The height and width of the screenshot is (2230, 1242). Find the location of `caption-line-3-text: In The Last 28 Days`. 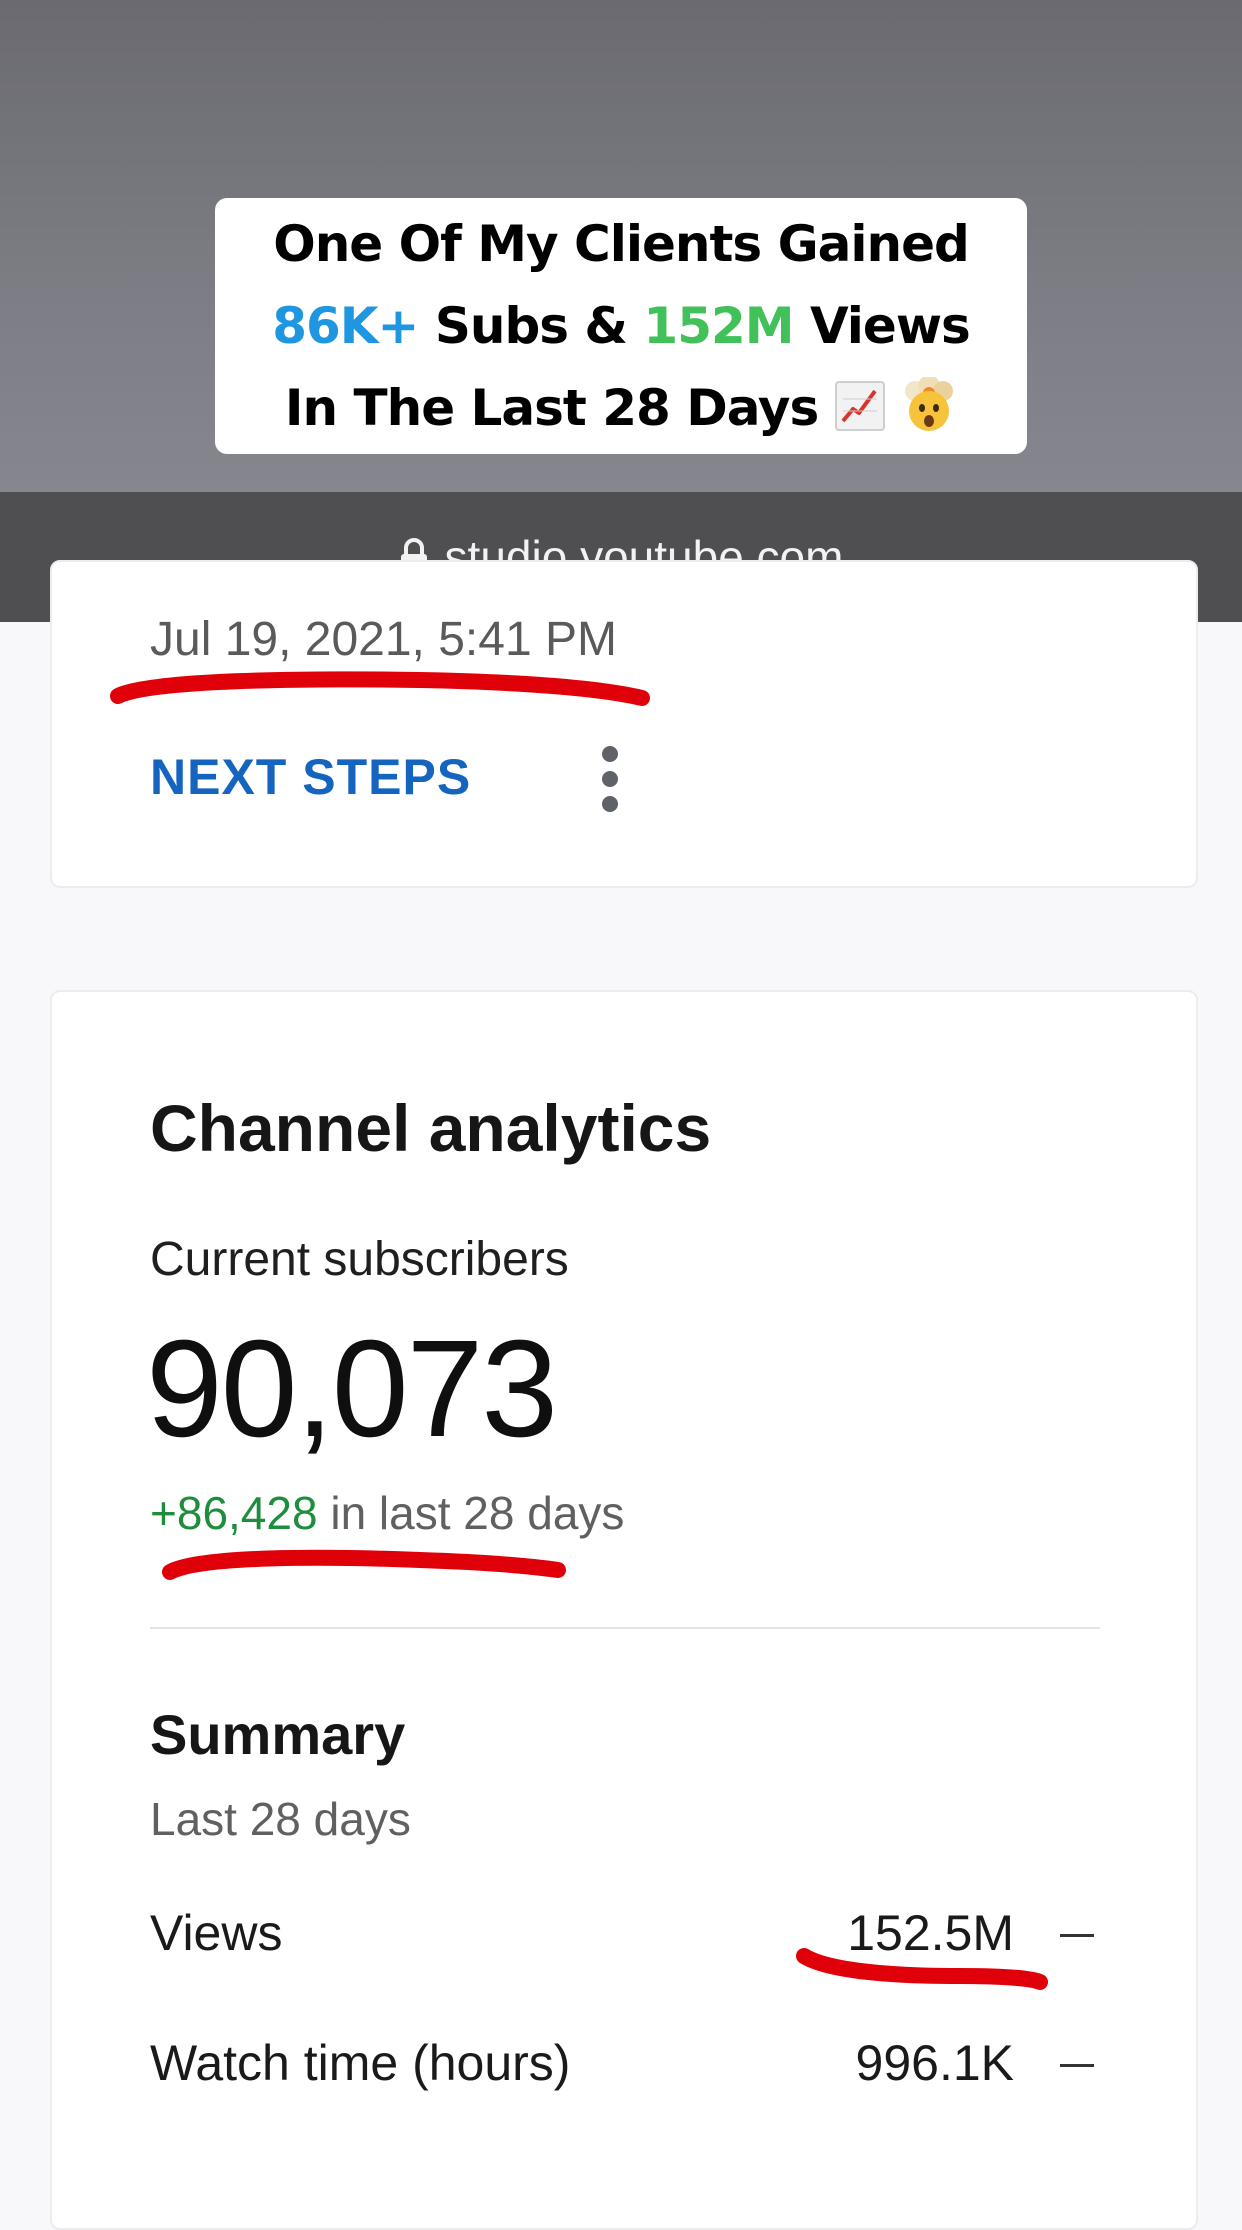

caption-line-3-text: In The Last 28 Days is located at coordinates (559, 408).